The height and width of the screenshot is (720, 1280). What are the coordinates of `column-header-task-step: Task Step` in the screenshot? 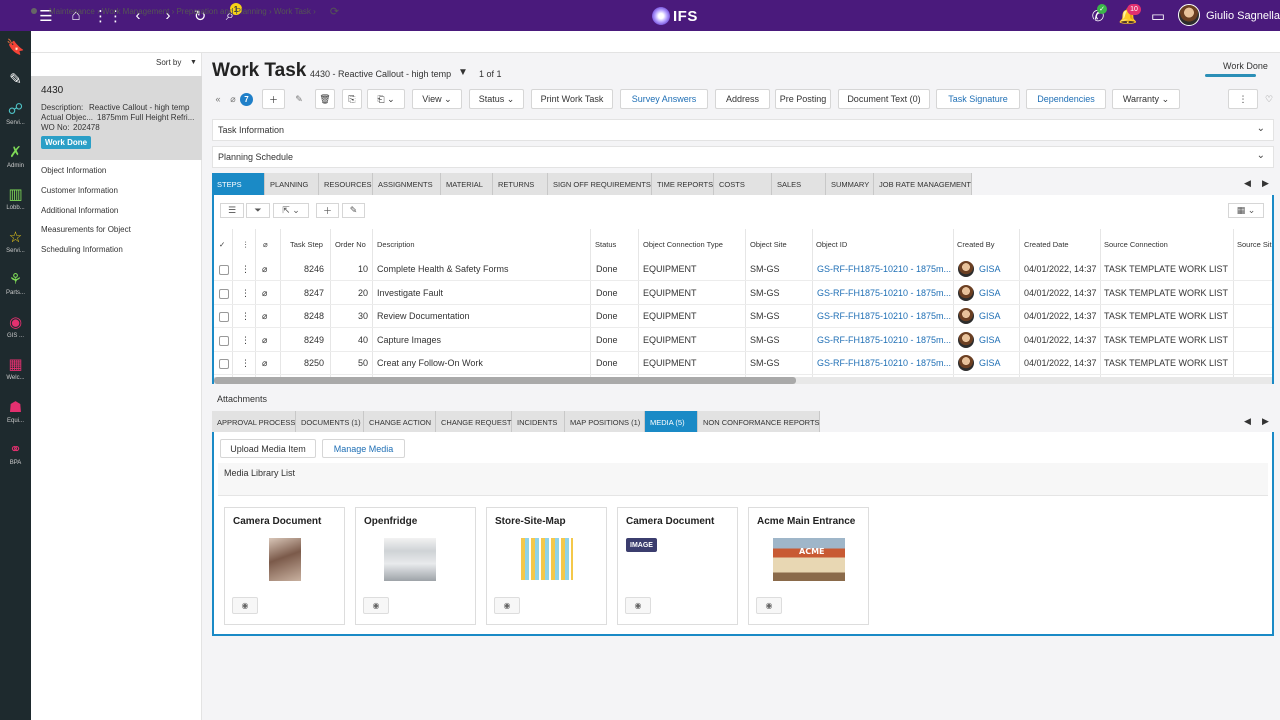 It's located at (306, 244).